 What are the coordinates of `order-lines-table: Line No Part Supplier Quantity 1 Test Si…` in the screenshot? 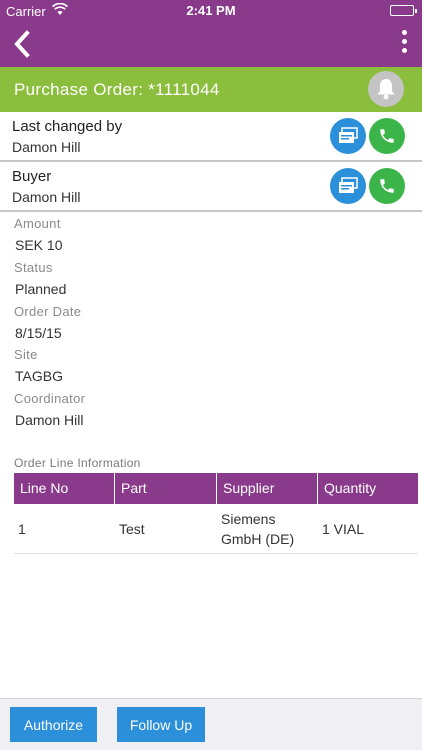 It's located at (216, 513).